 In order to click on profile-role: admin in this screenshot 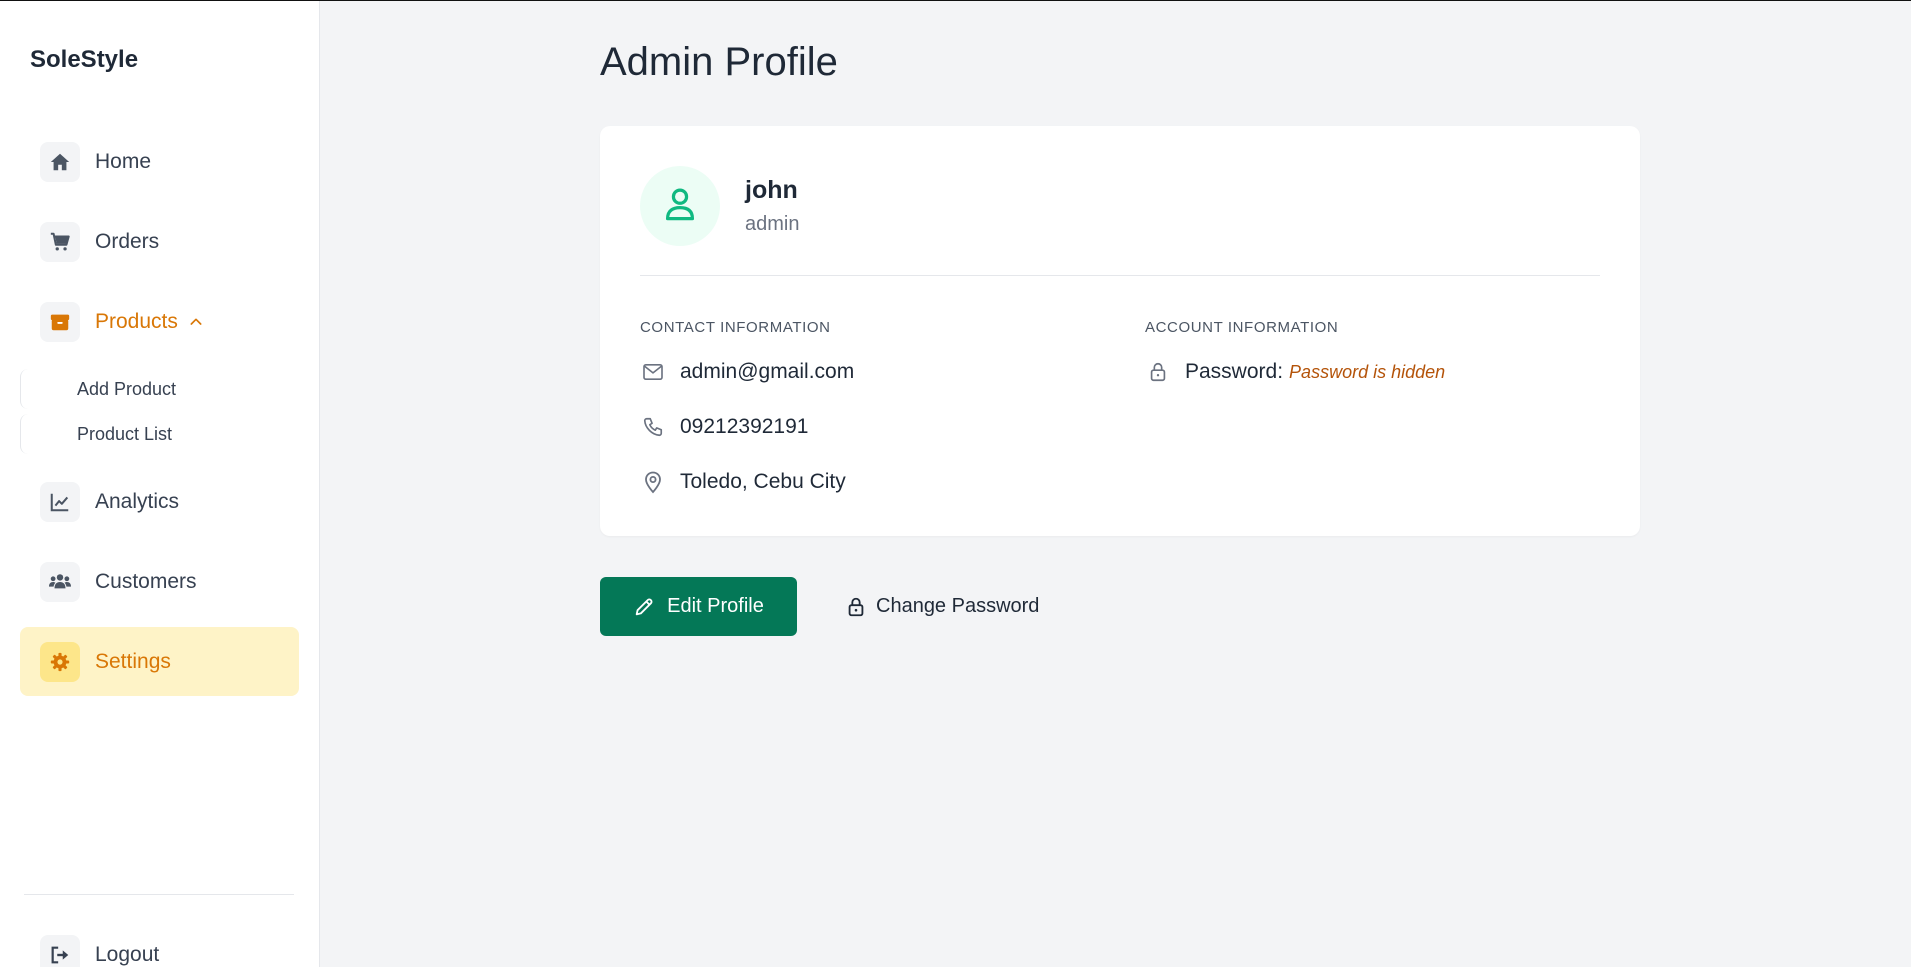, I will do `click(772, 224)`.